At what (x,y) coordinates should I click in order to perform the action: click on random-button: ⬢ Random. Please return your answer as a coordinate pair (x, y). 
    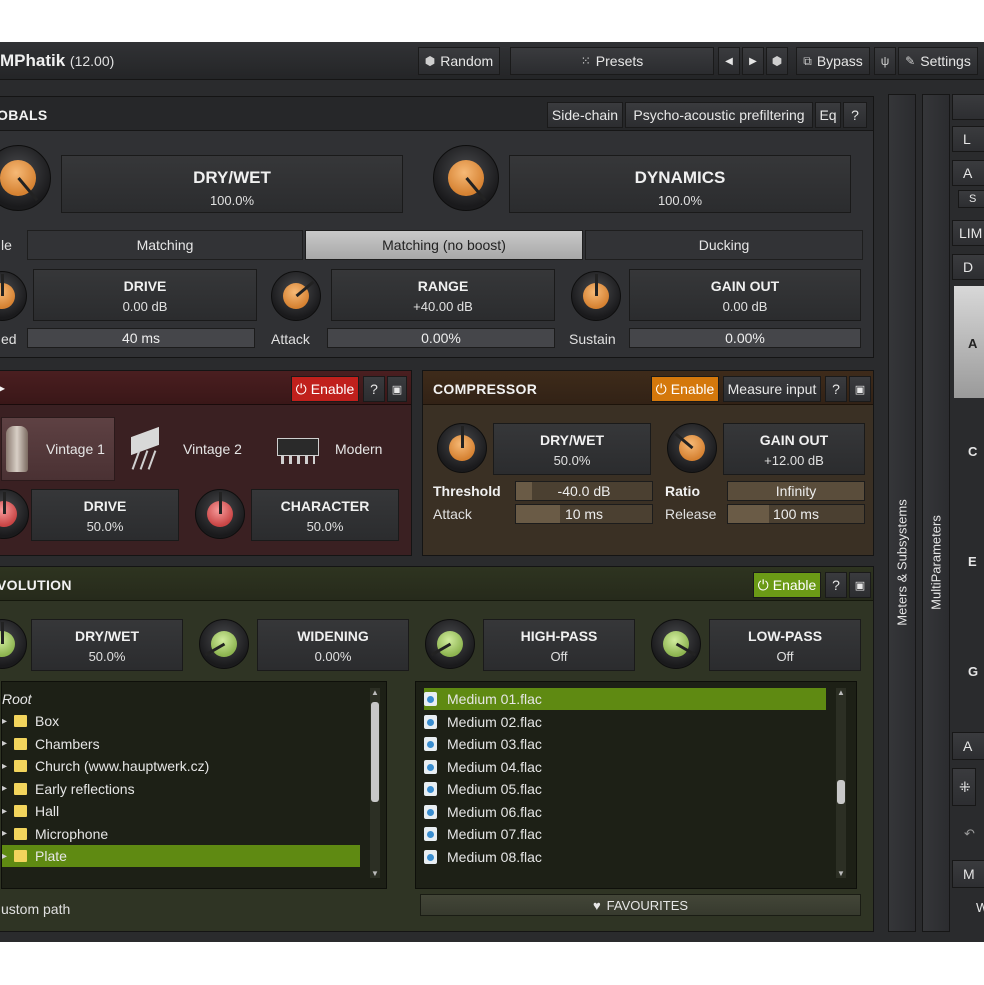
    Looking at the image, I should click on (459, 61).